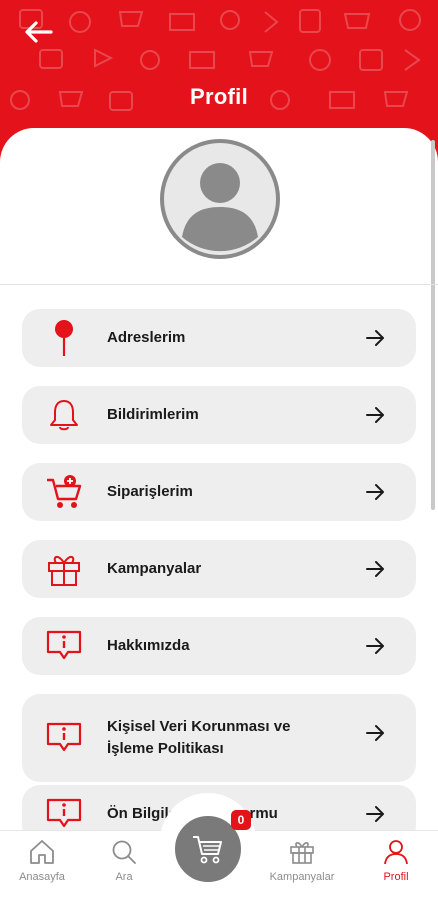  What do you see at coordinates (219, 415) in the screenshot?
I see `menu-item-notifications: Bildirimlerim` at bounding box center [219, 415].